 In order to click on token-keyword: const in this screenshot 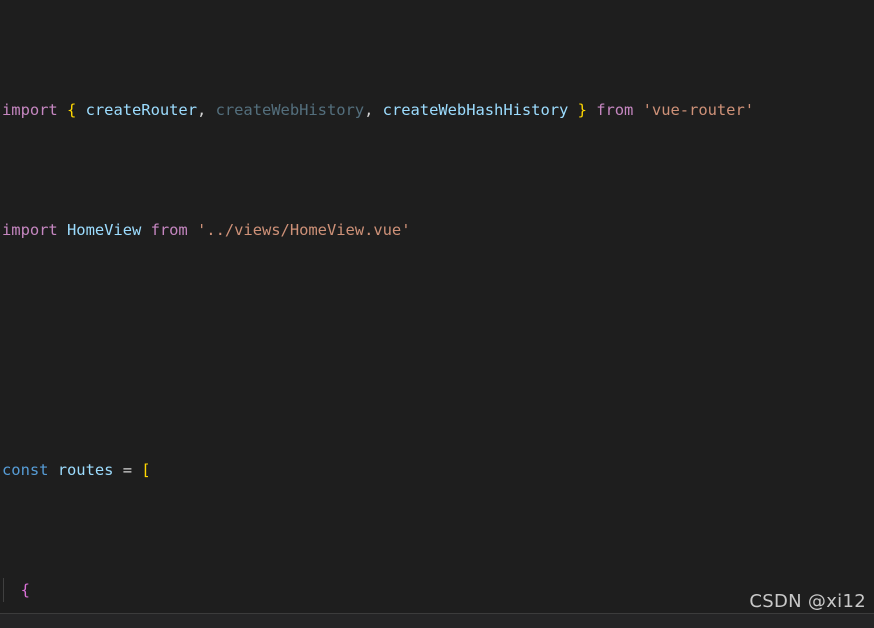, I will do `click(25, 470)`.